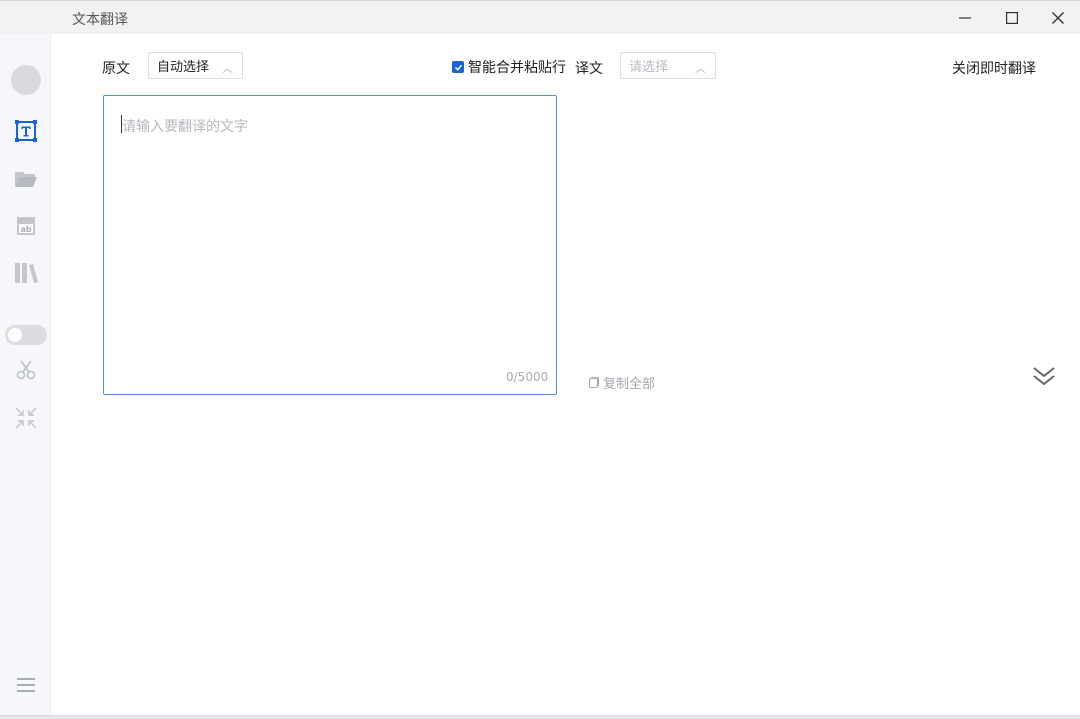  What do you see at coordinates (458, 67) in the screenshot?
I see `checkbox-checked-icon` at bounding box center [458, 67].